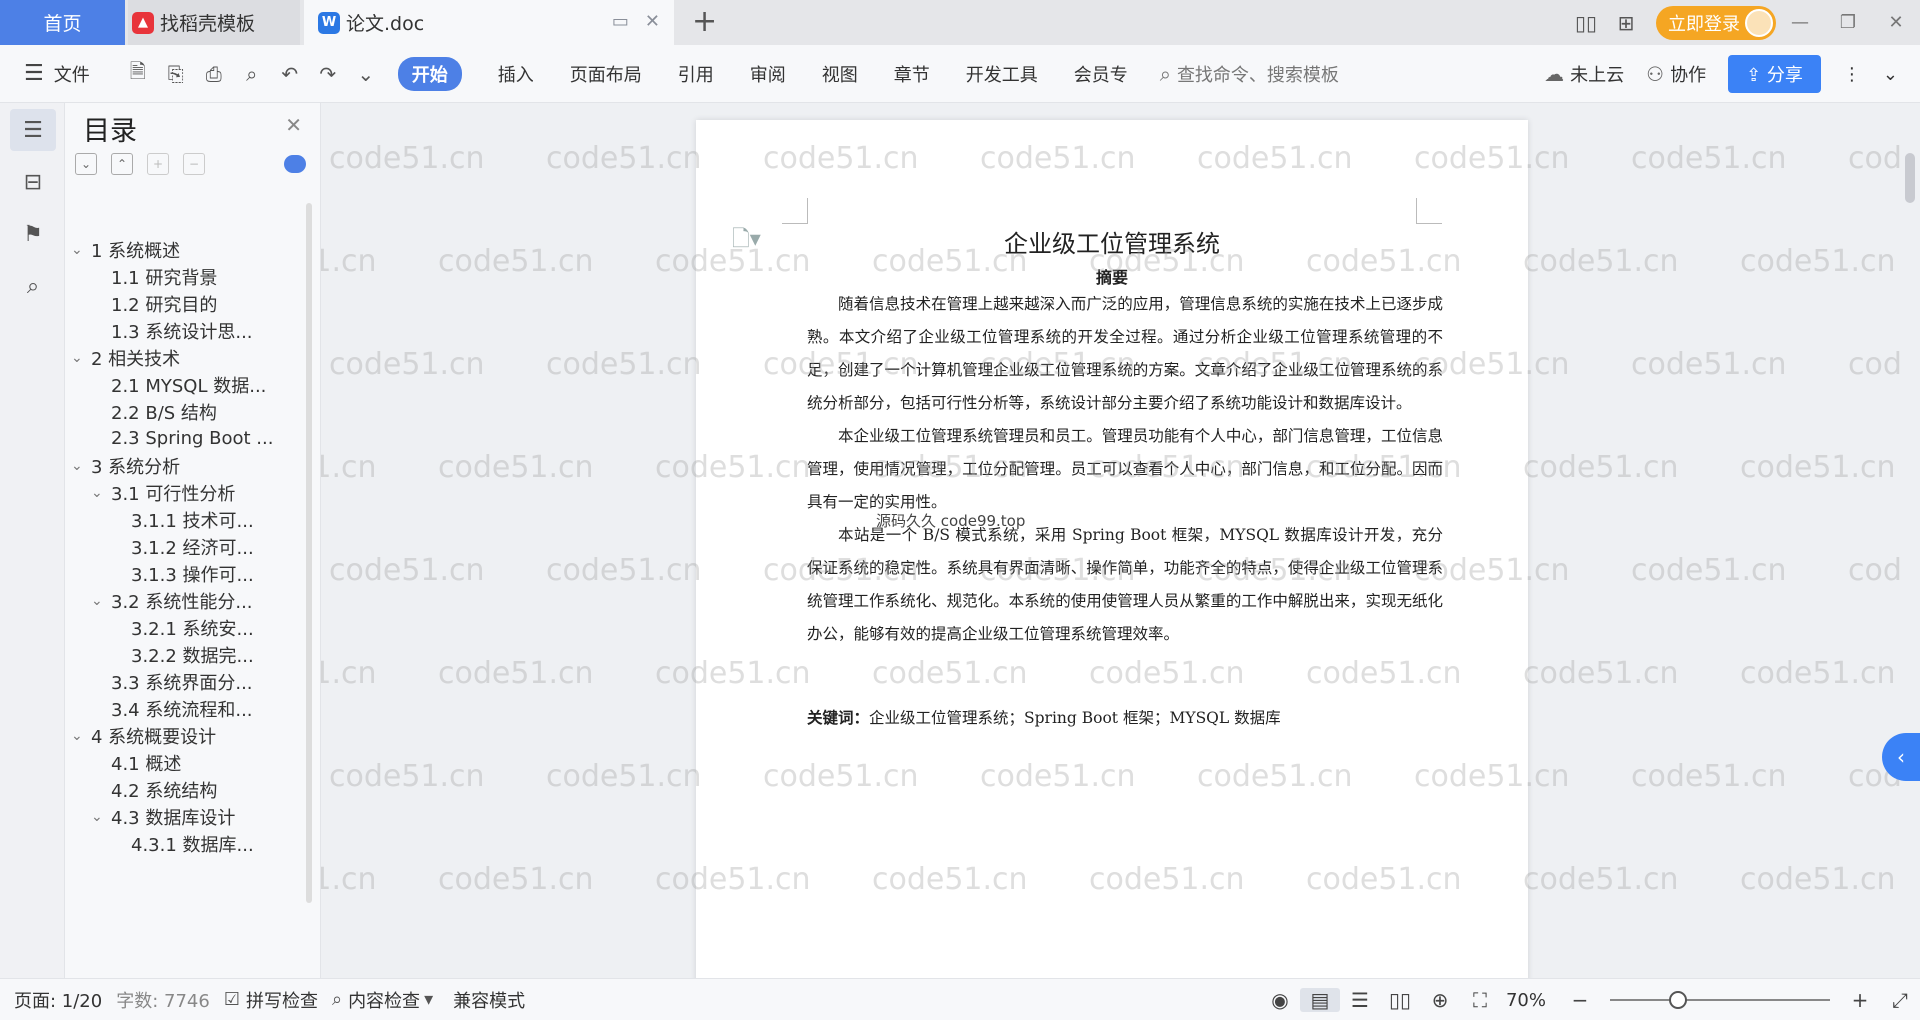 This screenshot has height=1020, width=1920. What do you see at coordinates (1852, 74) in the screenshot?
I see `more-icon: ⋮` at bounding box center [1852, 74].